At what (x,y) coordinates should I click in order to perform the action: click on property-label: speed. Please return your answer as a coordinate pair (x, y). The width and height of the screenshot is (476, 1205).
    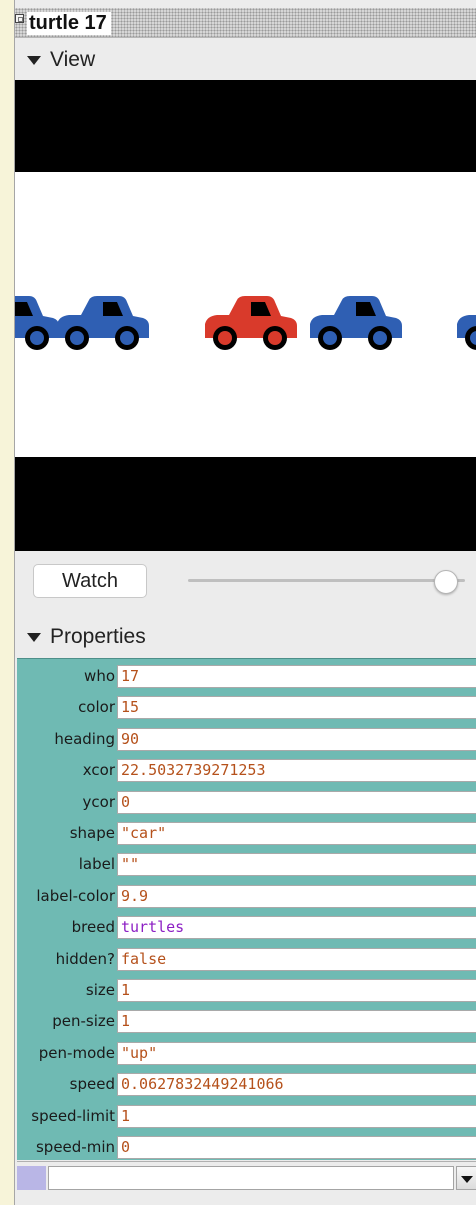
    Looking at the image, I should click on (92, 1084).